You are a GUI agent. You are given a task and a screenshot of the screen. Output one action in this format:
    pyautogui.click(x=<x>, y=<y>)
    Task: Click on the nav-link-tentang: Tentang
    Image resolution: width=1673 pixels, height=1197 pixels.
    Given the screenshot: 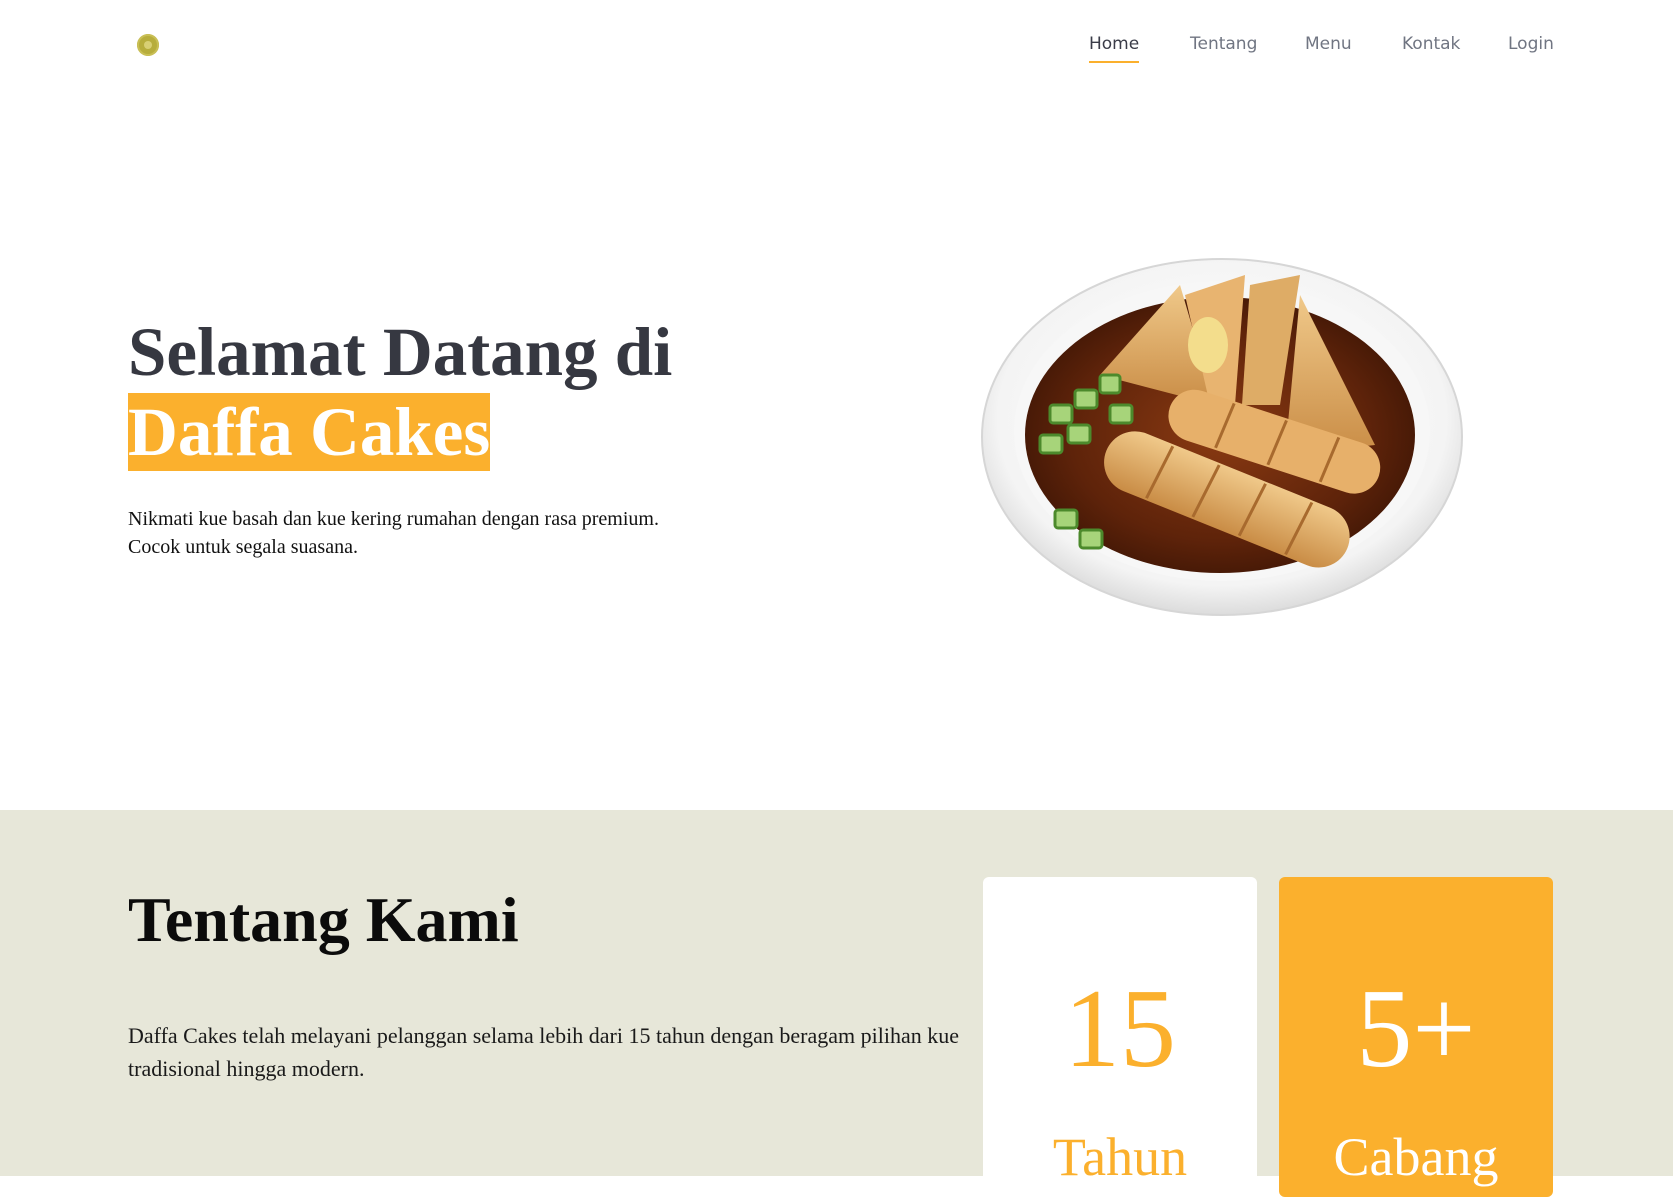 What is the action you would take?
    pyautogui.click(x=1223, y=44)
    